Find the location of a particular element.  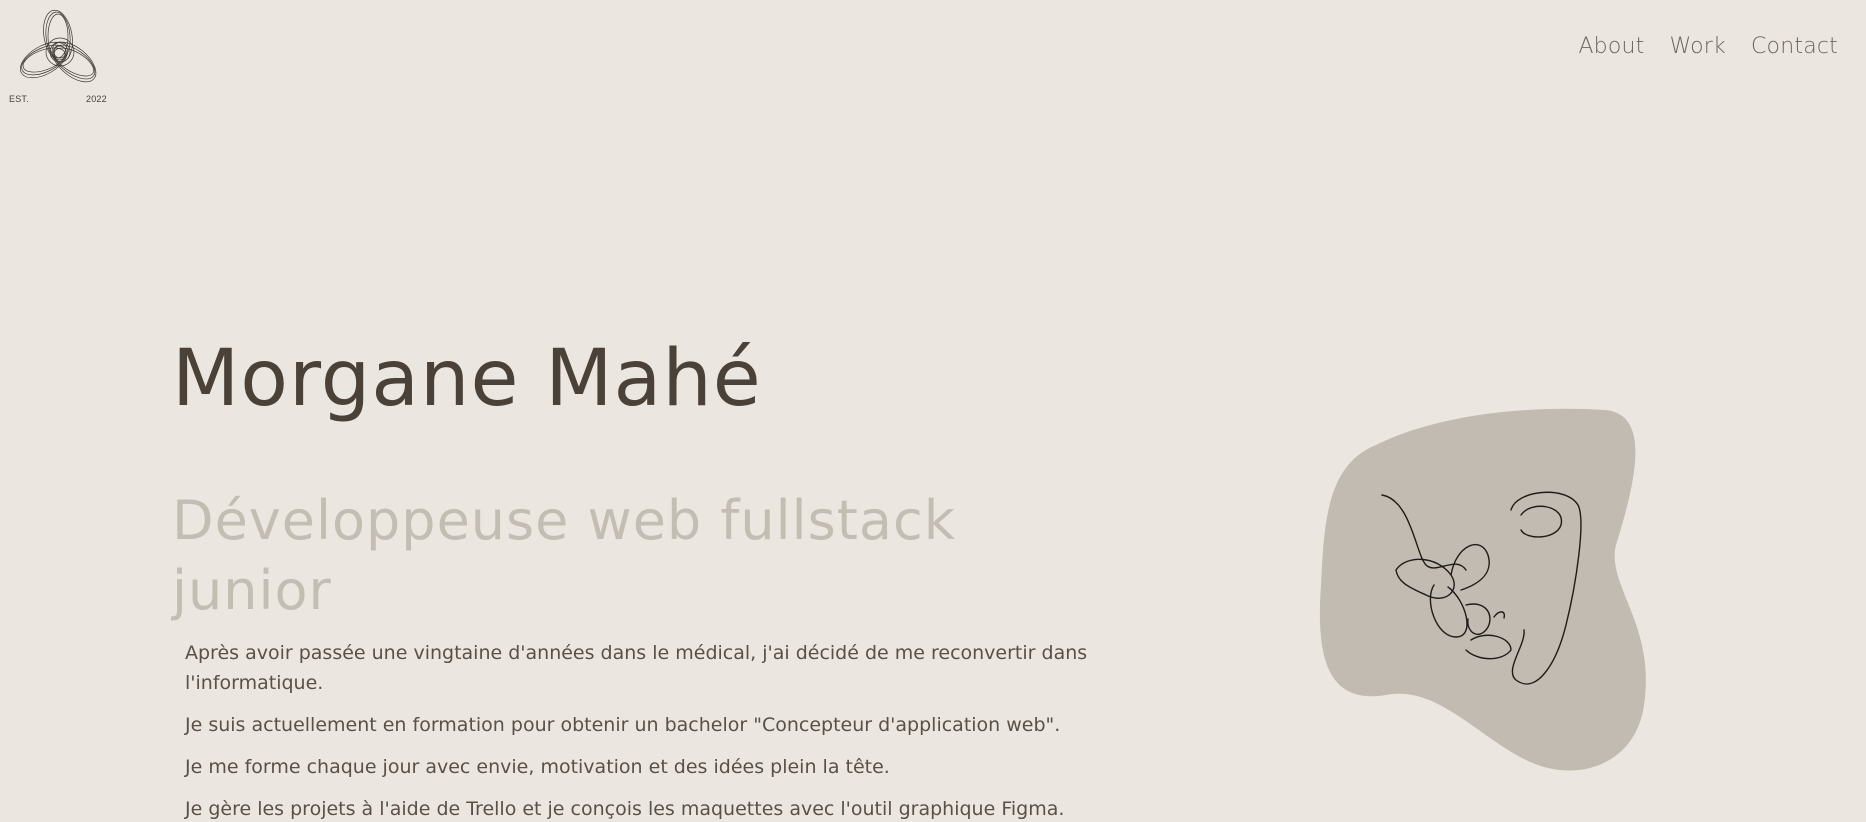

line-art-face-butterfly-illustration is located at coordinates (1482, 589).